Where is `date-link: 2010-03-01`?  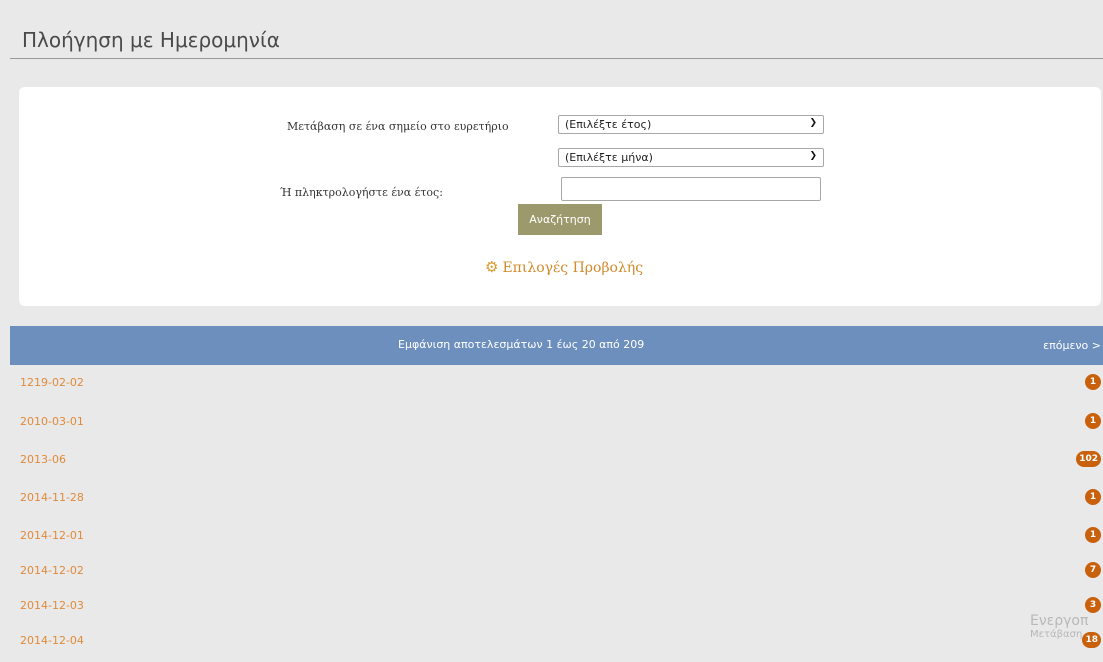 date-link: 2010-03-01 is located at coordinates (52, 421).